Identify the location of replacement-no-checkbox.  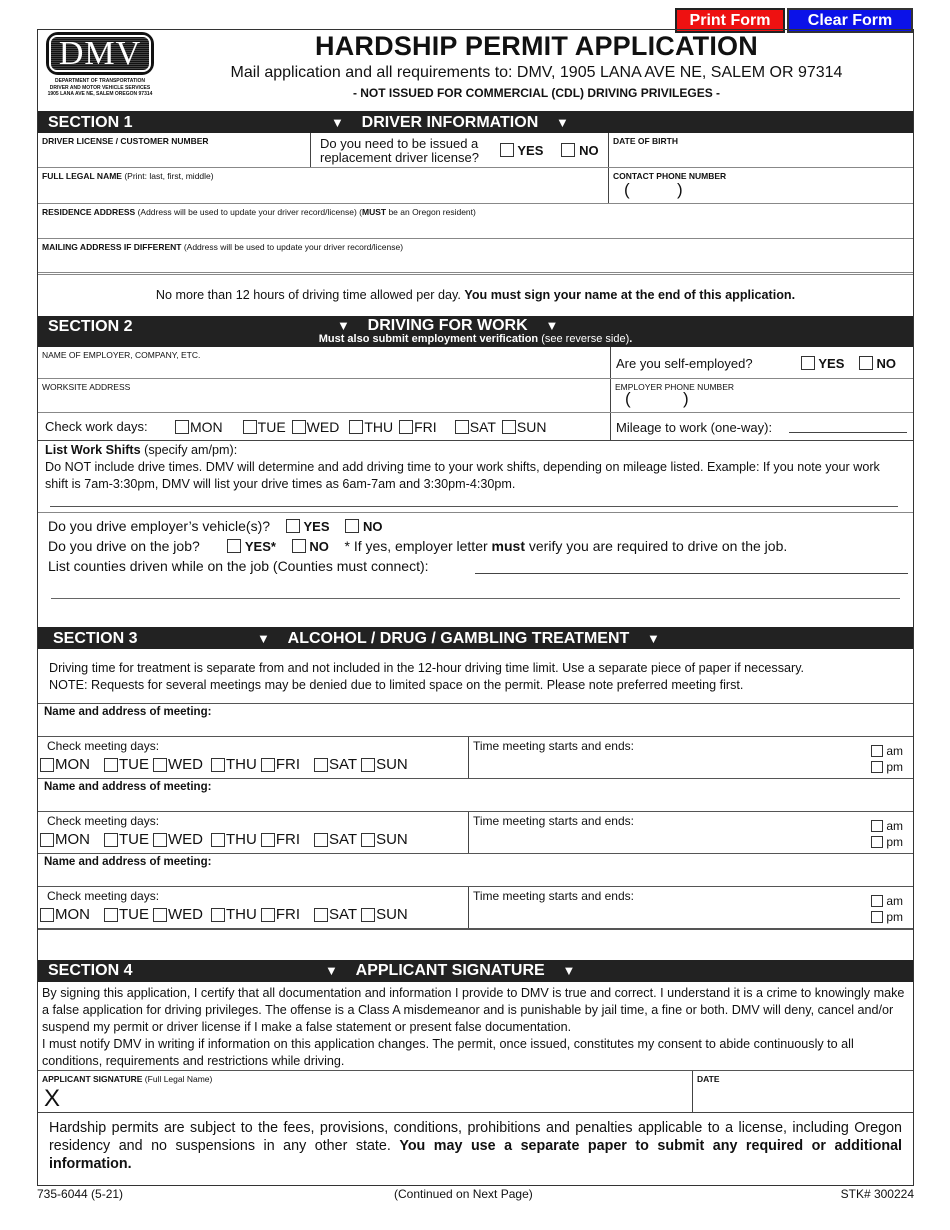
(568, 150).